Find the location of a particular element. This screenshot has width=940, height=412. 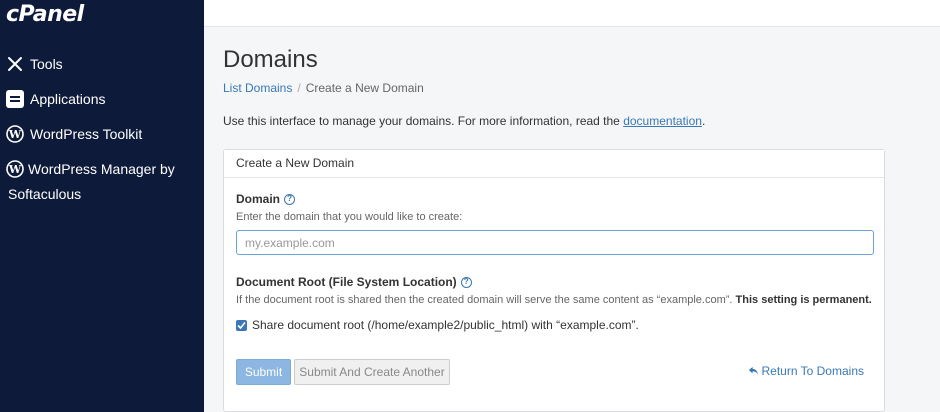

sidebar-item-label: WordPress Toolkit is located at coordinates (86, 134).